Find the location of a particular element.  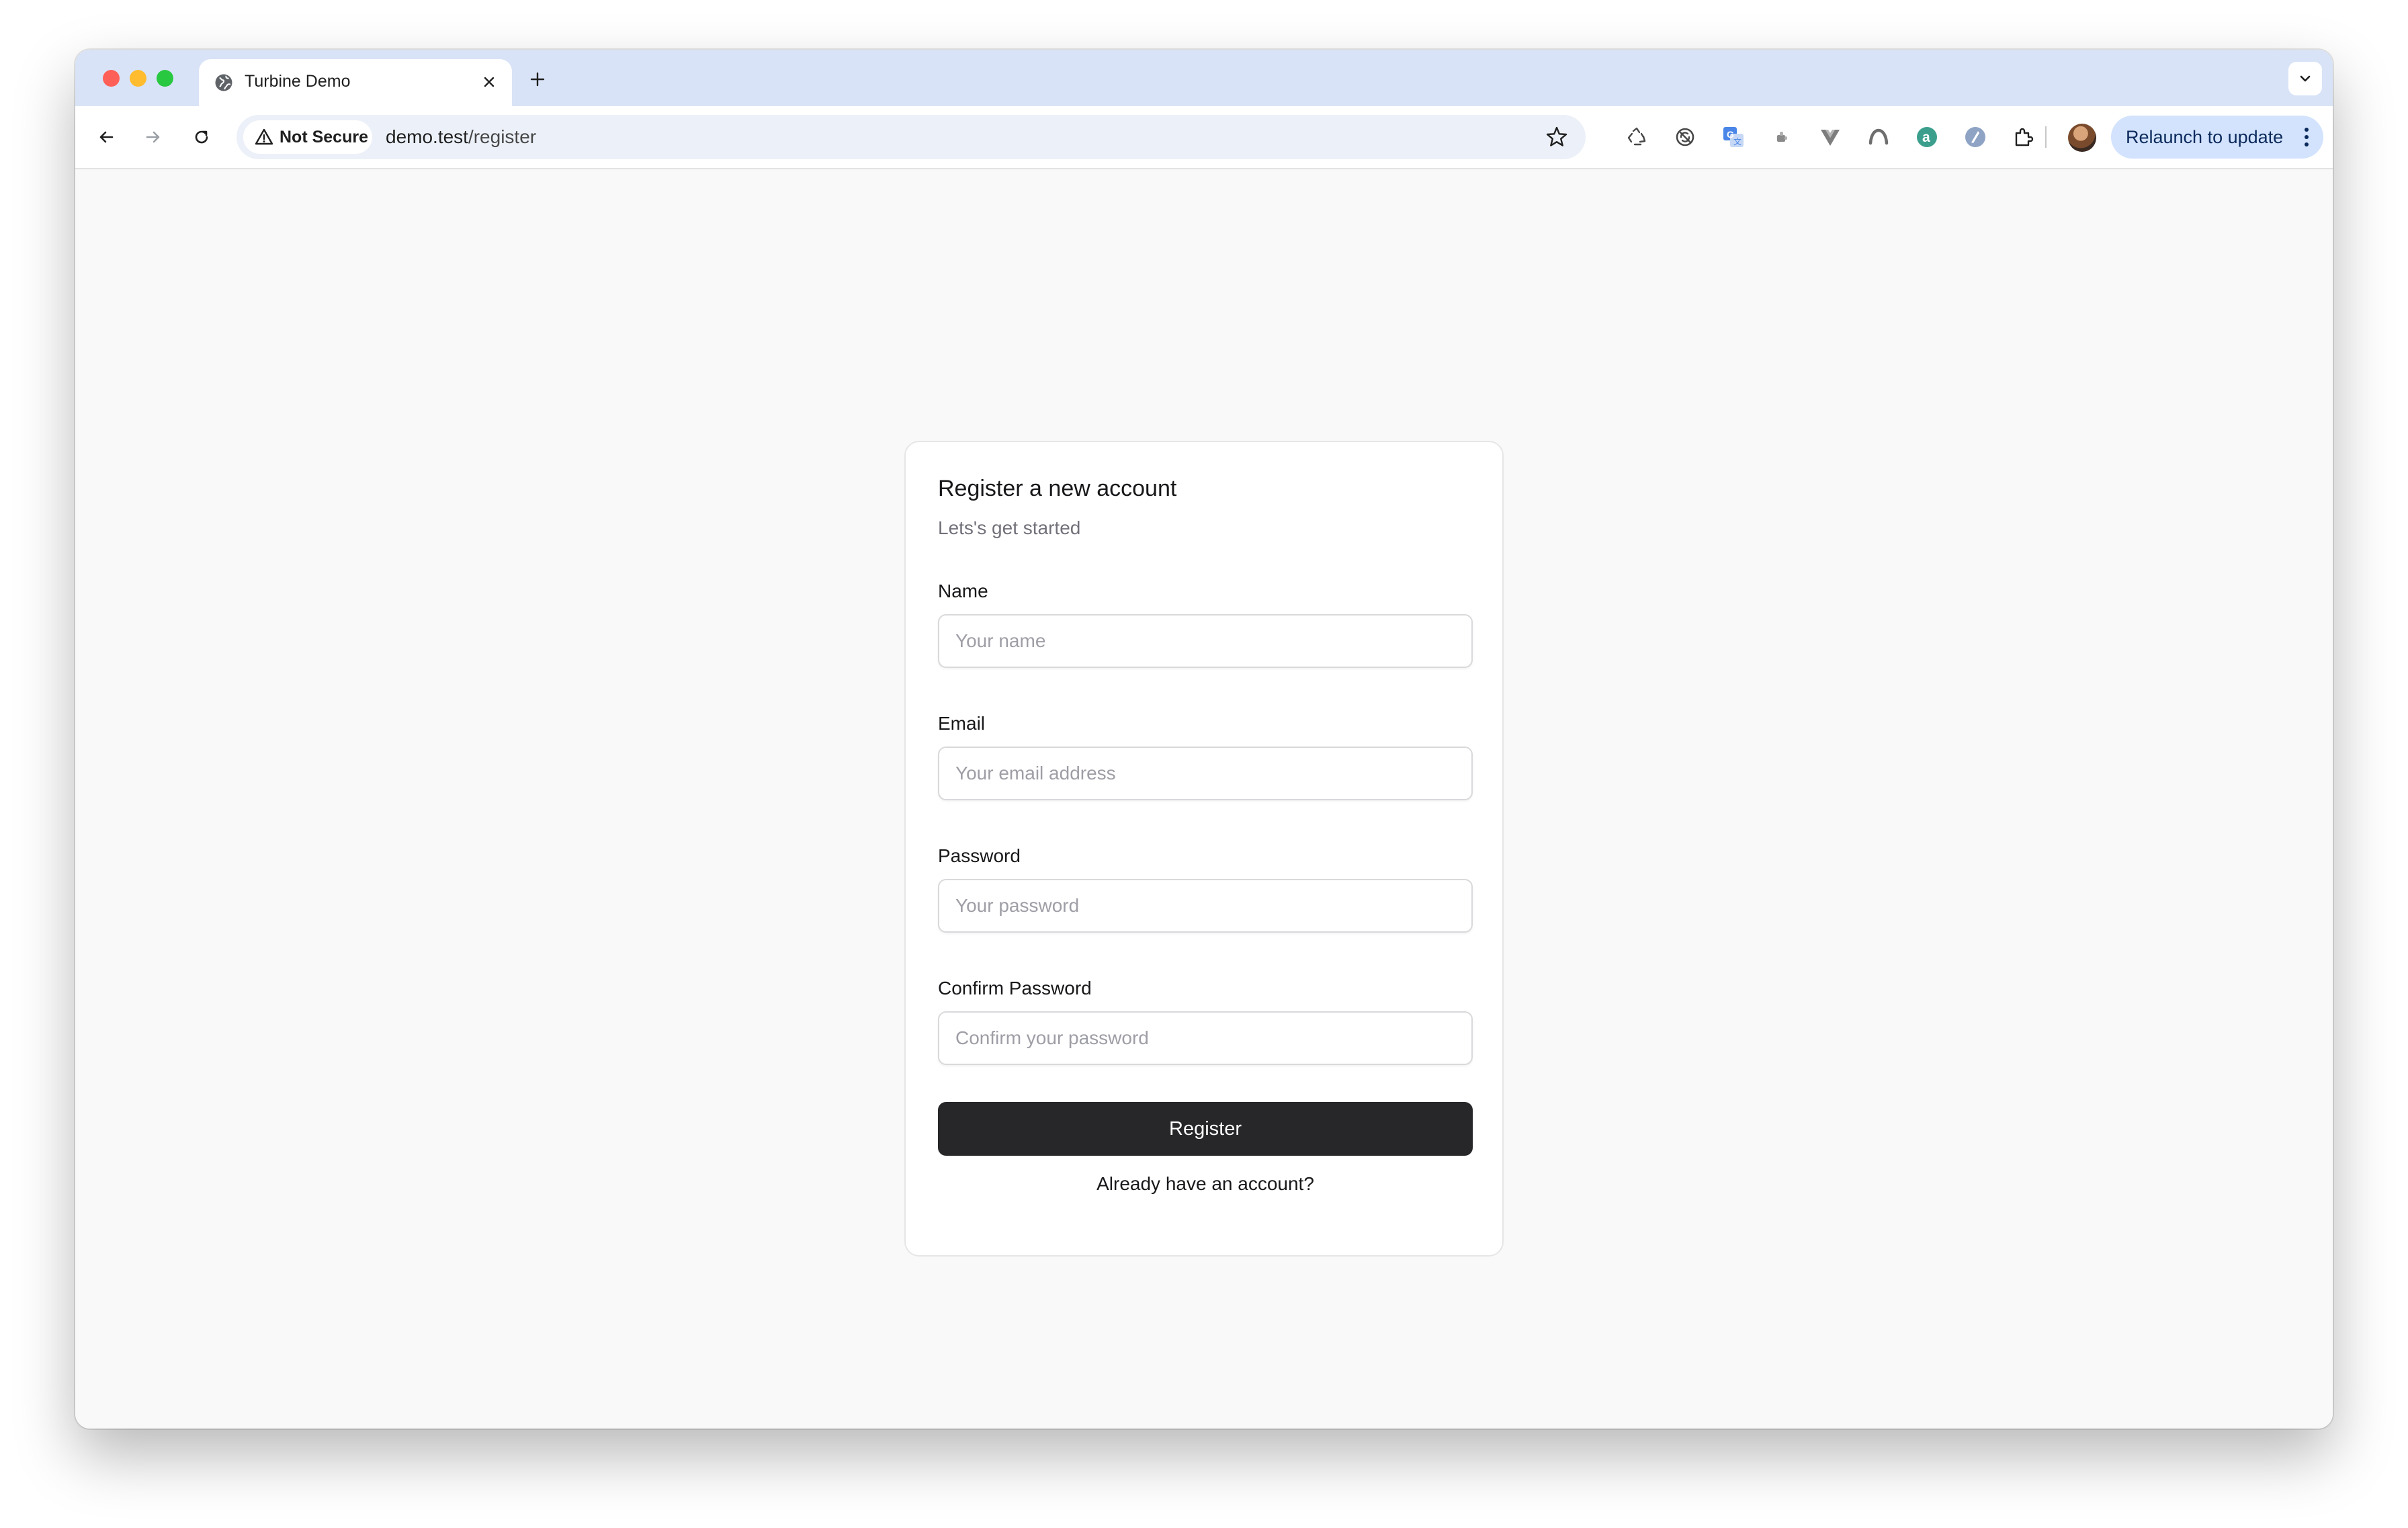

window-minimize-button is located at coordinates (138, 78).